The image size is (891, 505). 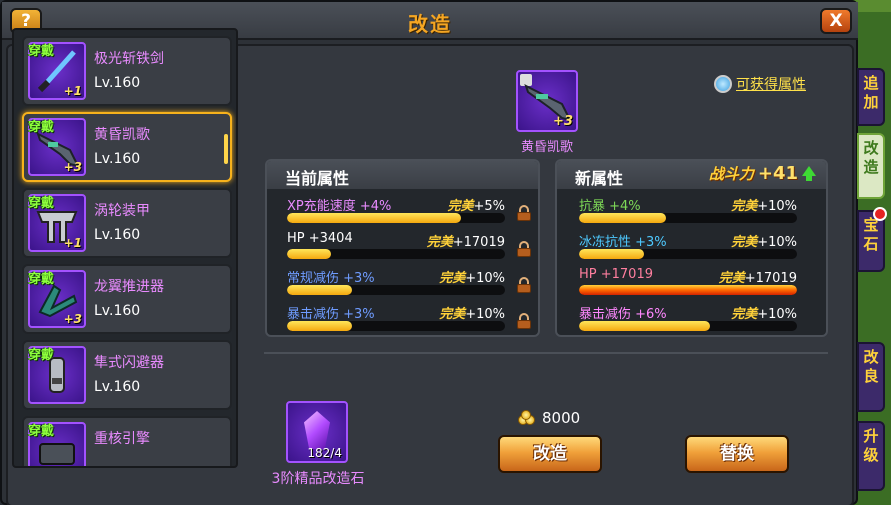 I want to click on remake-stone-slot: 182/4, so click(x=317, y=432).